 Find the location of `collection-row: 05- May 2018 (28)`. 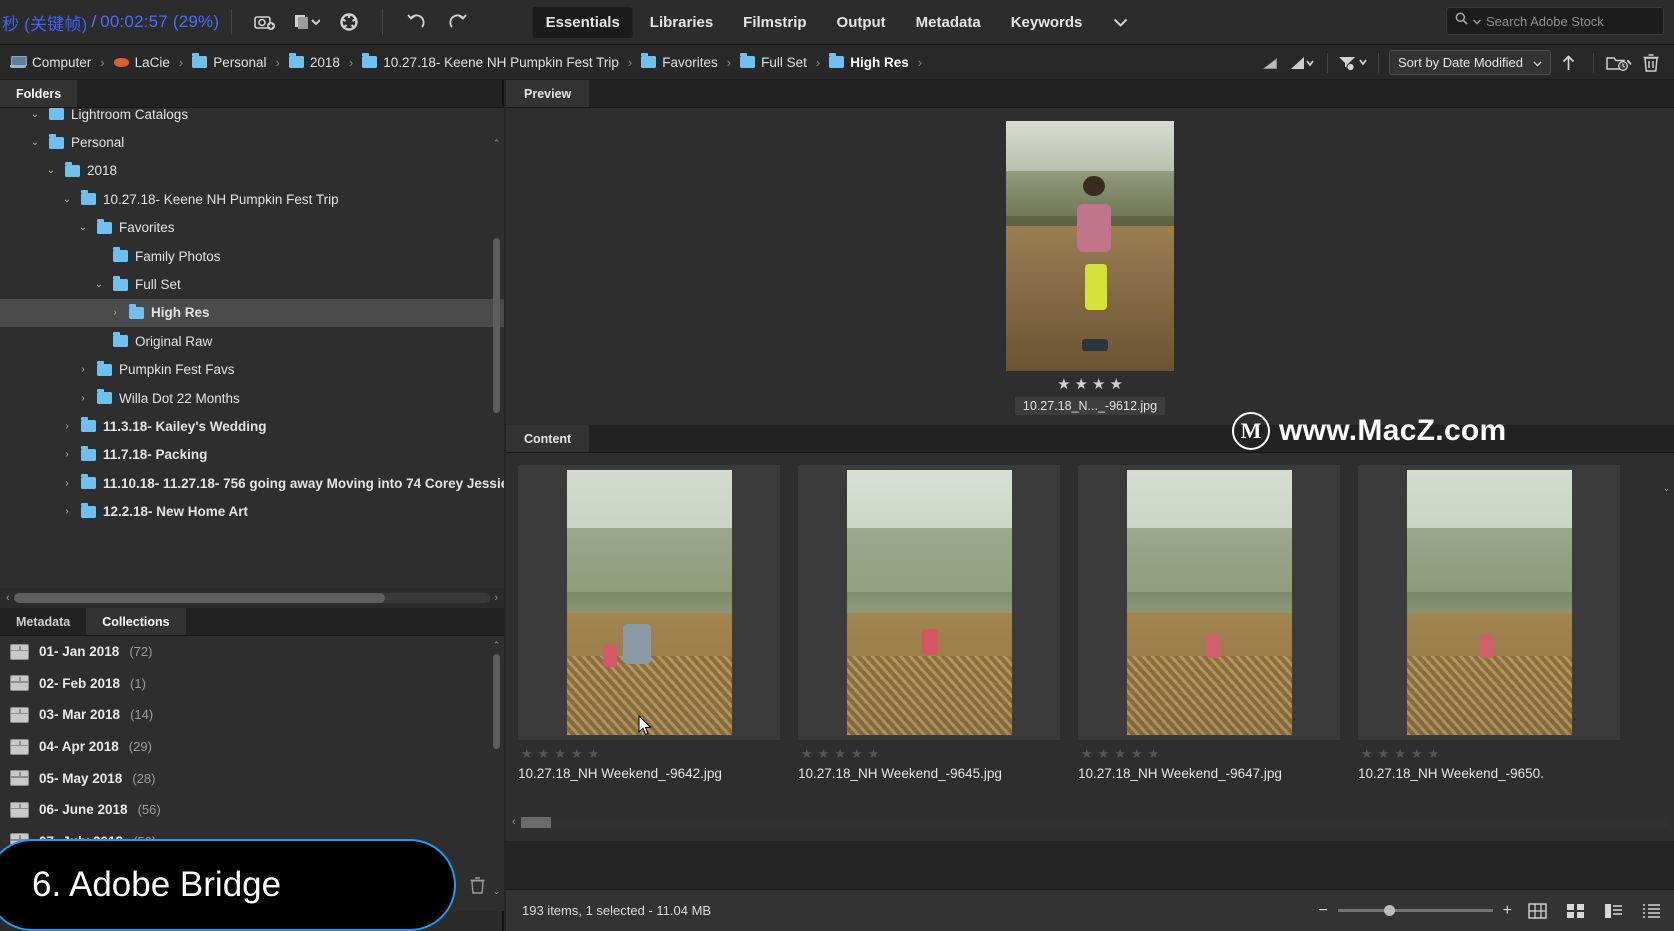

collection-row: 05- May 2018 (28) is located at coordinates (252, 778).